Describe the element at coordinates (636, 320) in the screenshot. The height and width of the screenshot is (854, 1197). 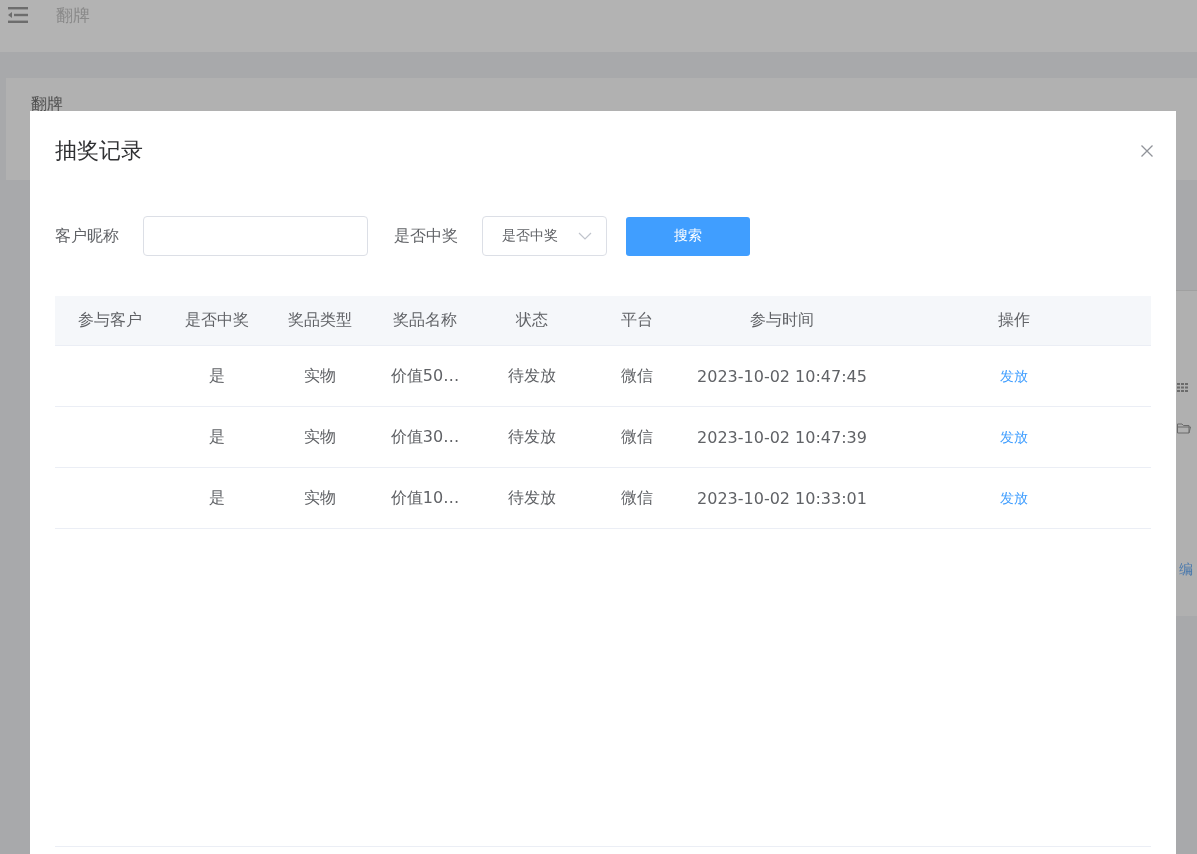
I see `column-header: 平台` at that location.